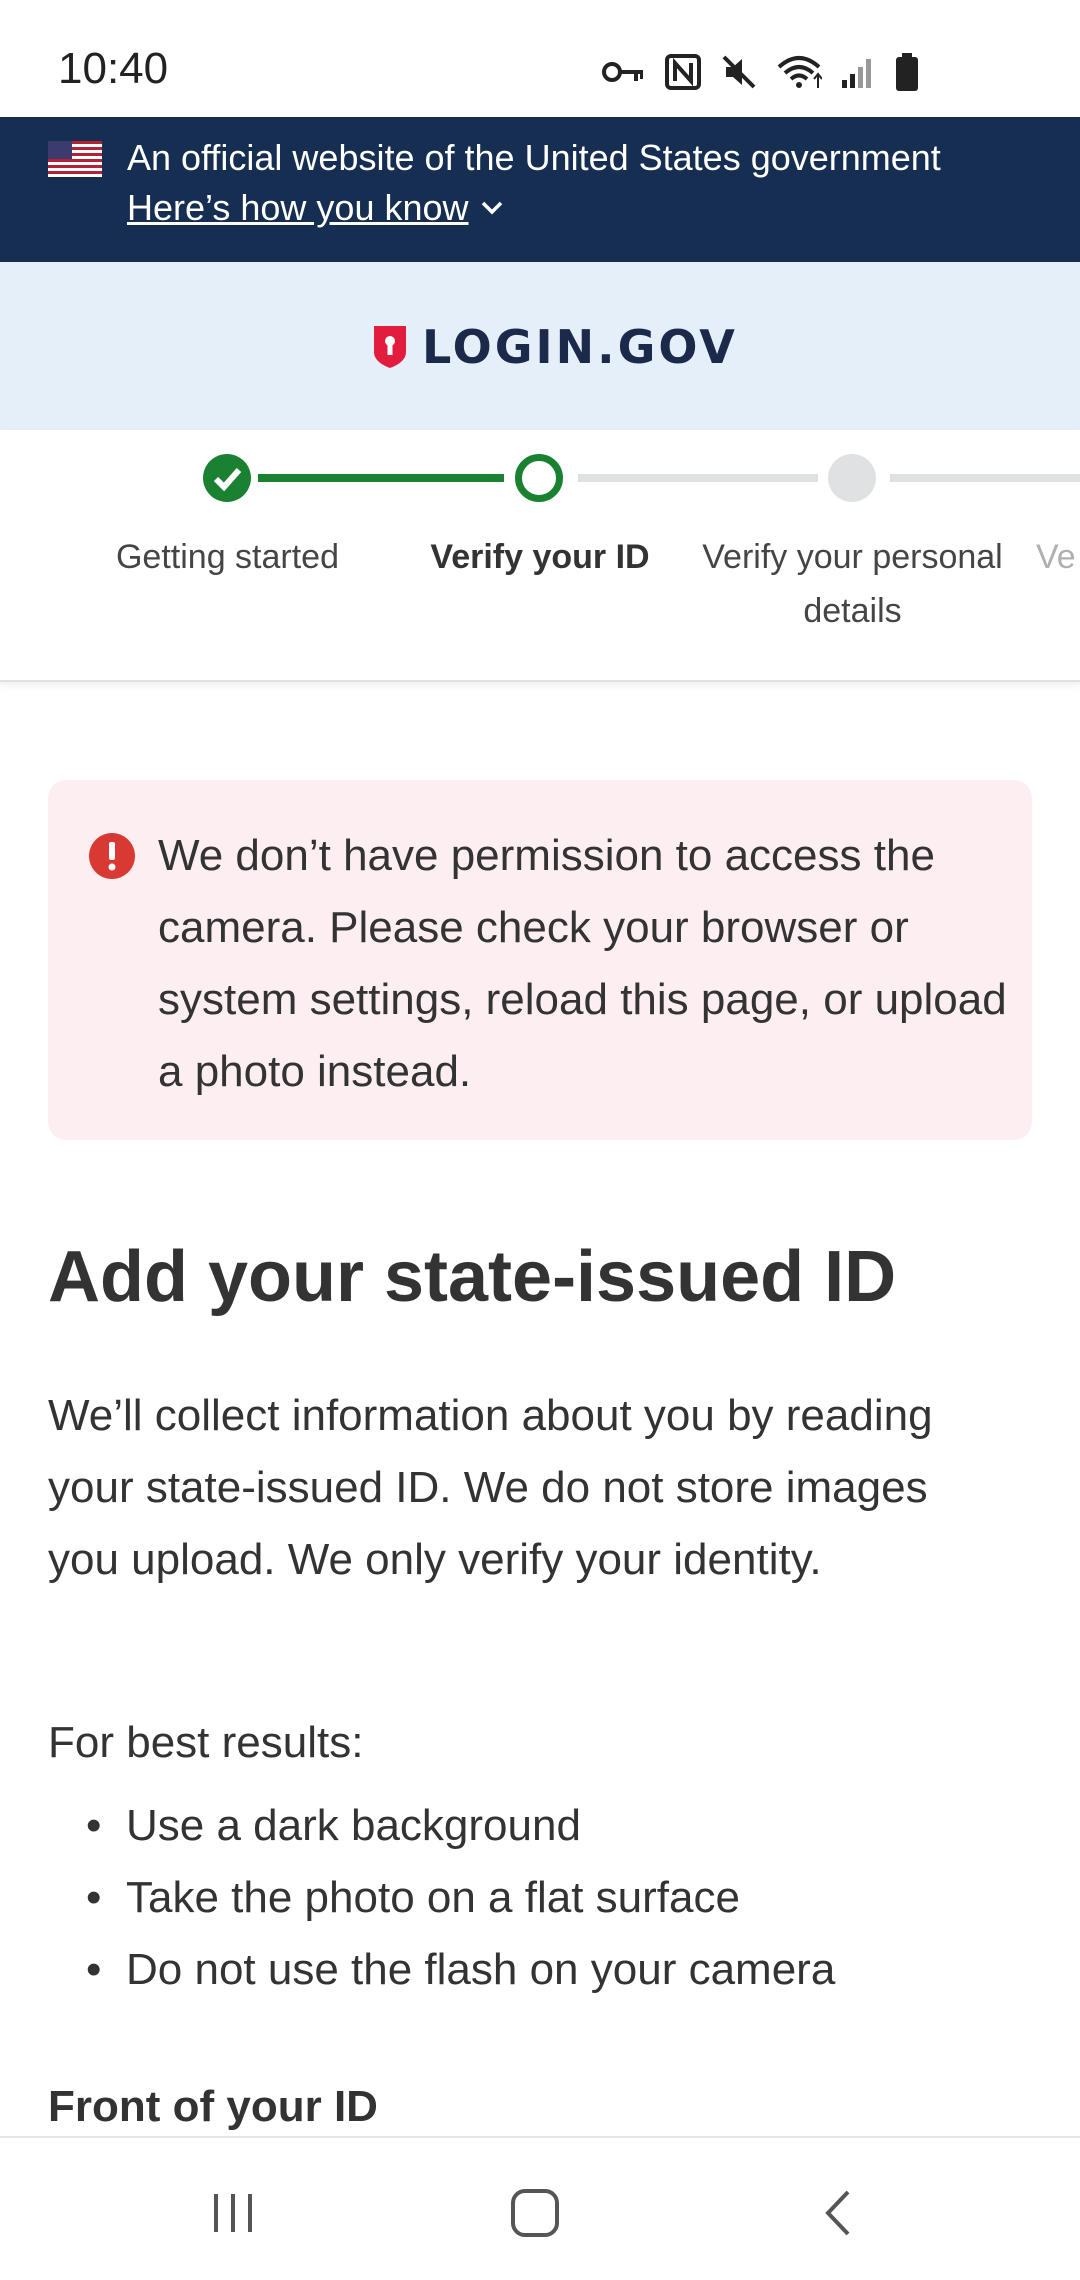 The height and width of the screenshot is (2280, 1080). I want to click on step-label-getting-started: Getting started, so click(227, 557).